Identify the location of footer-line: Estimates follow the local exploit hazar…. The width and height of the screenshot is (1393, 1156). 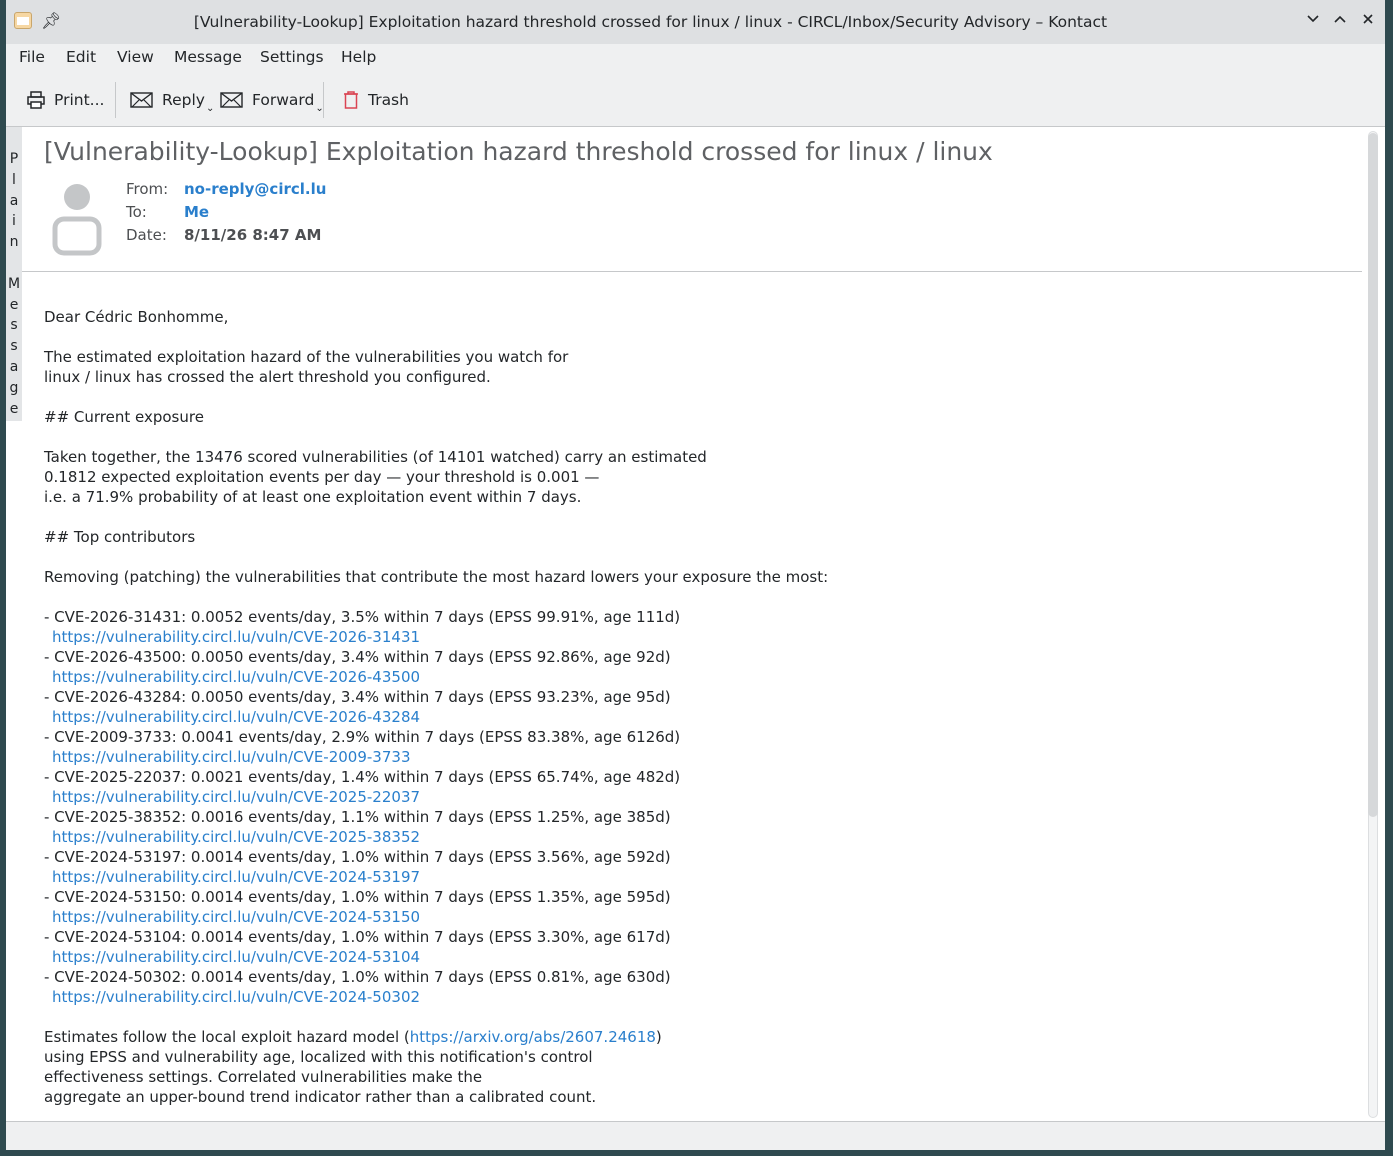
(436, 1037).